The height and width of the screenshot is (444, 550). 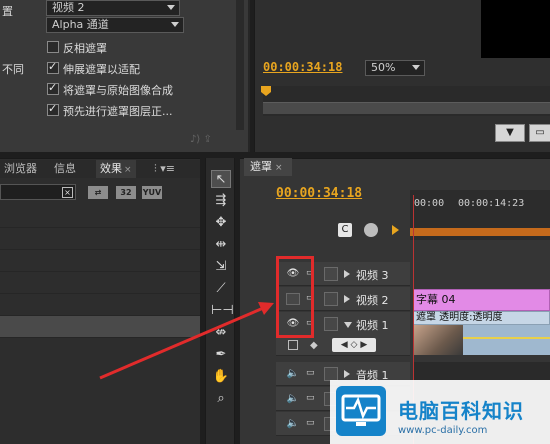 What do you see at coordinates (443, 430) in the screenshot?
I see `watermark-url: www.pc-daily.com` at bounding box center [443, 430].